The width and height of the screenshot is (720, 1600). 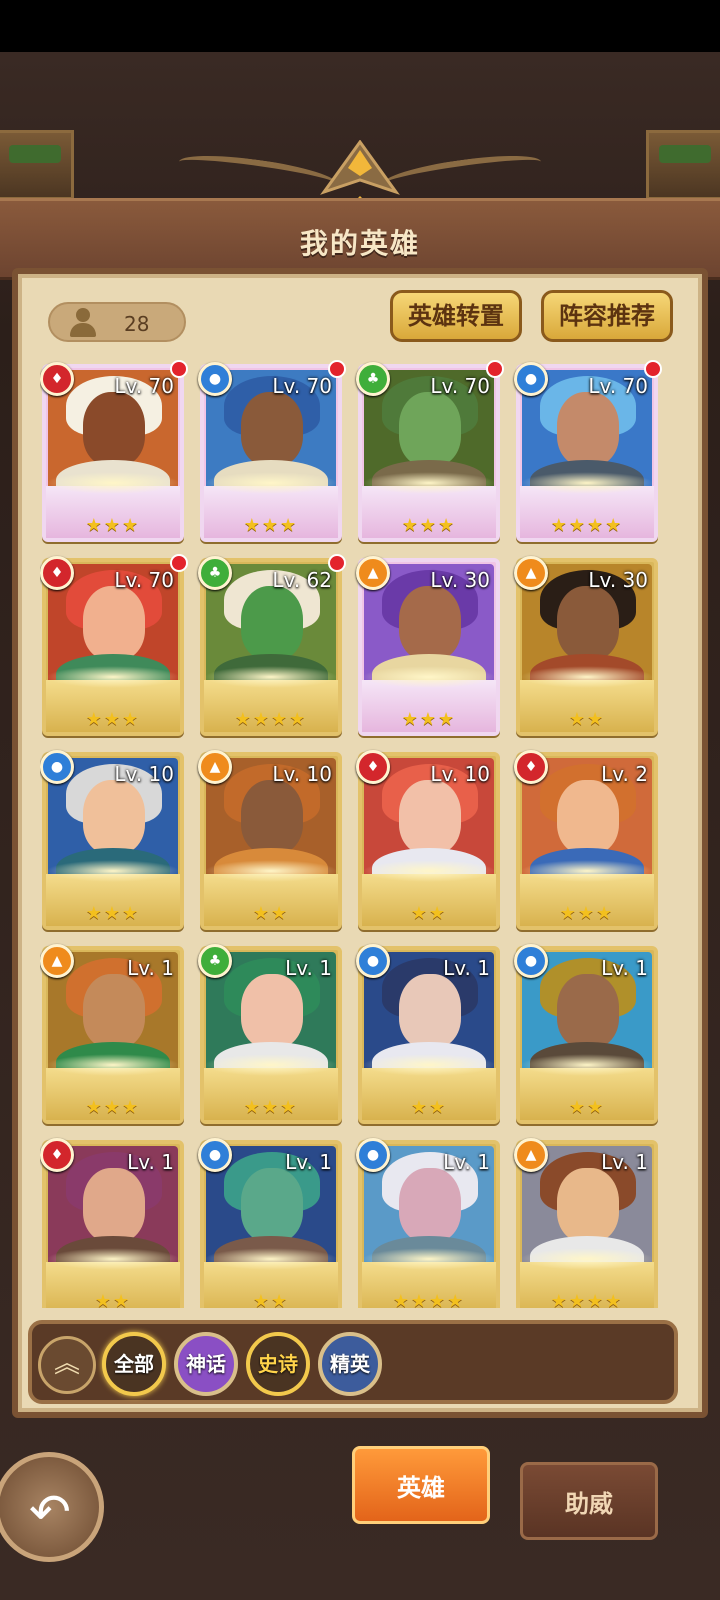 I want to click on hero-card: ★★ Lv. 1 ♦, so click(x=112, y=1223).